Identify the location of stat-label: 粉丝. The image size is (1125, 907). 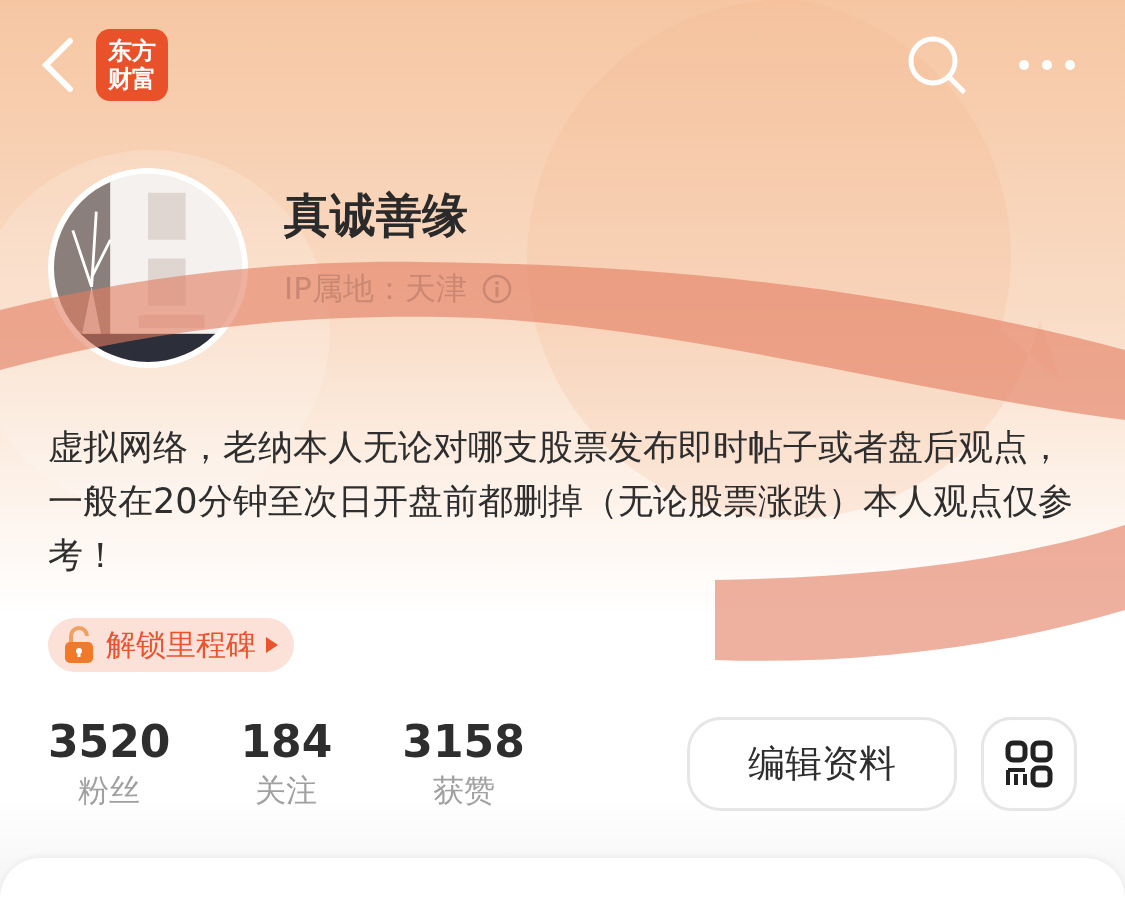
(109, 790).